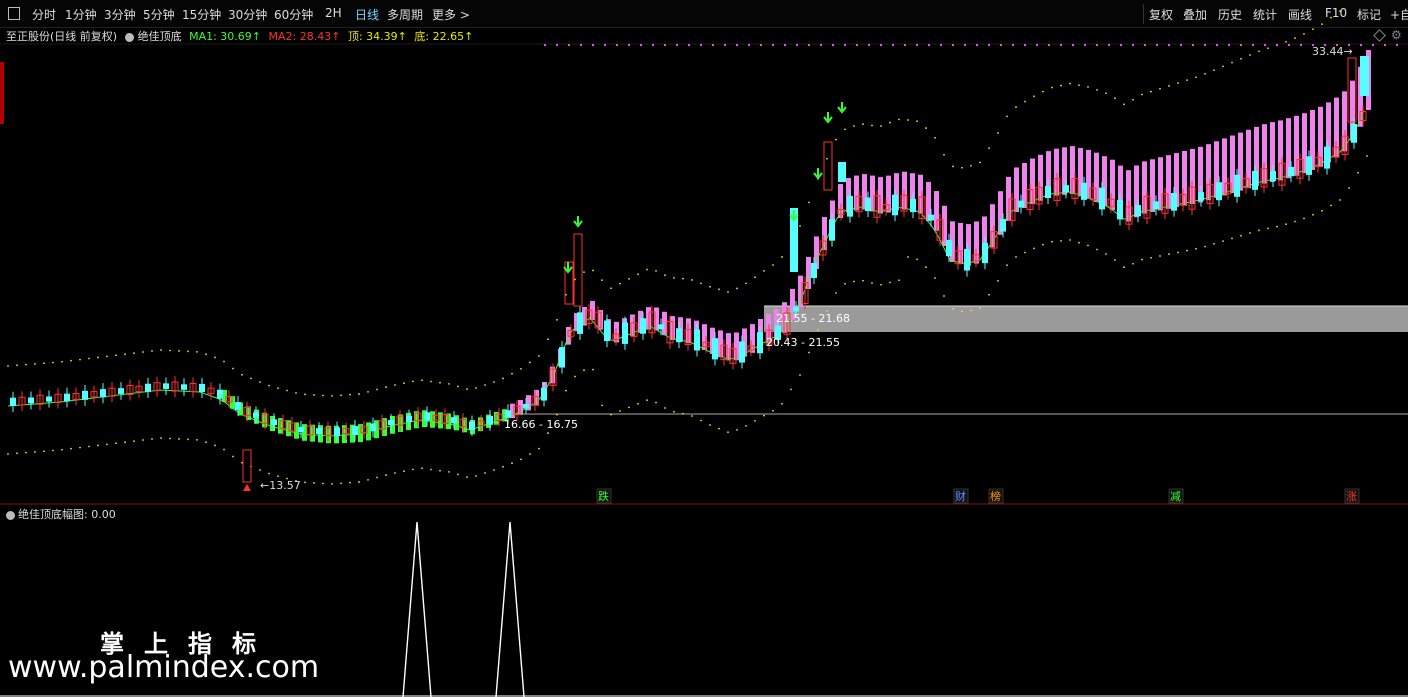 The height and width of the screenshot is (697, 1408). What do you see at coordinates (160, 36) in the screenshot?
I see `indicator-name: 绝佳顶底` at bounding box center [160, 36].